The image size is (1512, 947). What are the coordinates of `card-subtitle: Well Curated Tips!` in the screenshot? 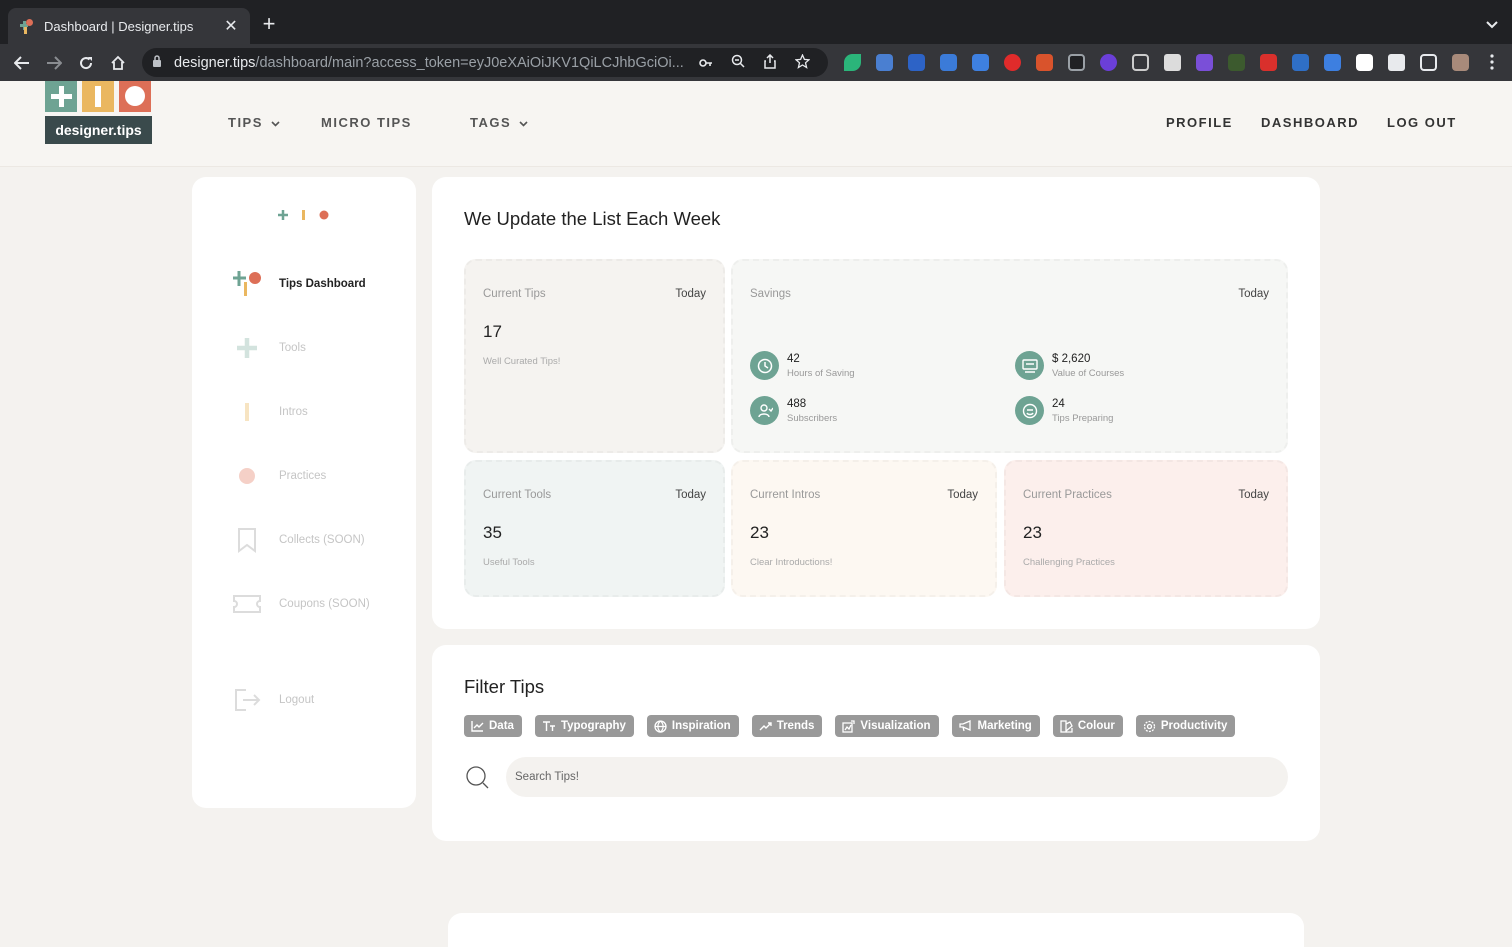 It's located at (522, 361).